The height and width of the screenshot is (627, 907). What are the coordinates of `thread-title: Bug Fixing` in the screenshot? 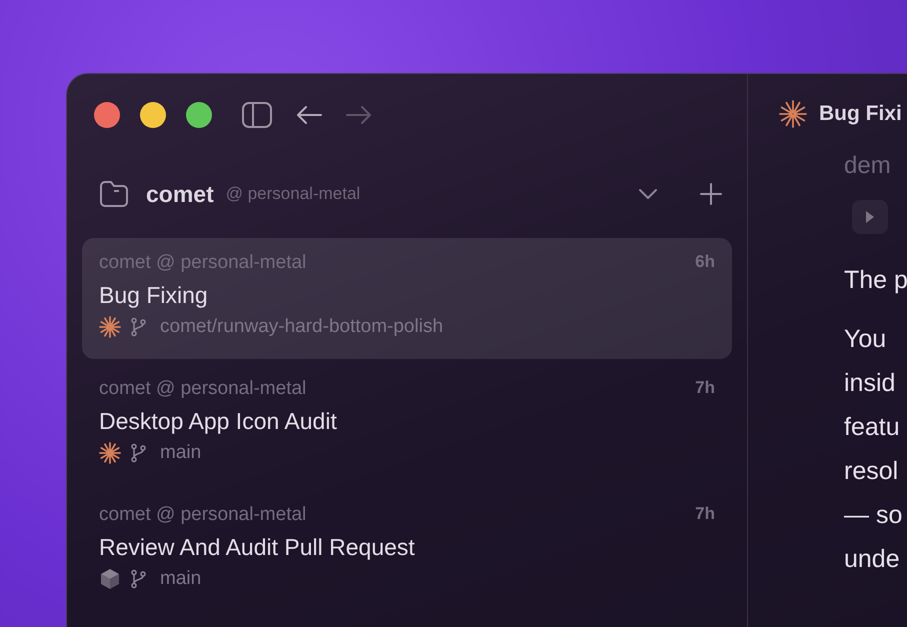 It's located at (154, 295).